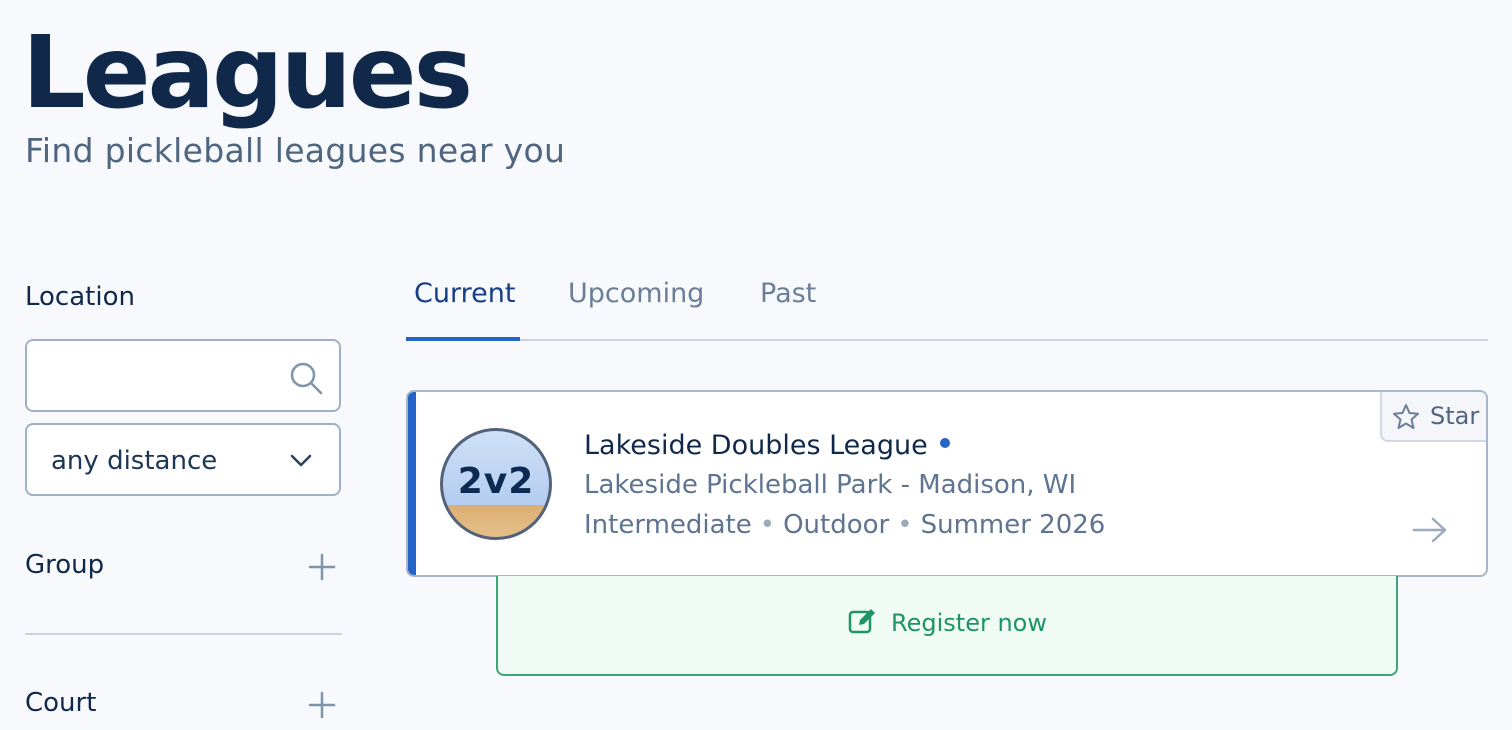  What do you see at coordinates (464, 293) in the screenshot?
I see `tab-current: Current` at bounding box center [464, 293].